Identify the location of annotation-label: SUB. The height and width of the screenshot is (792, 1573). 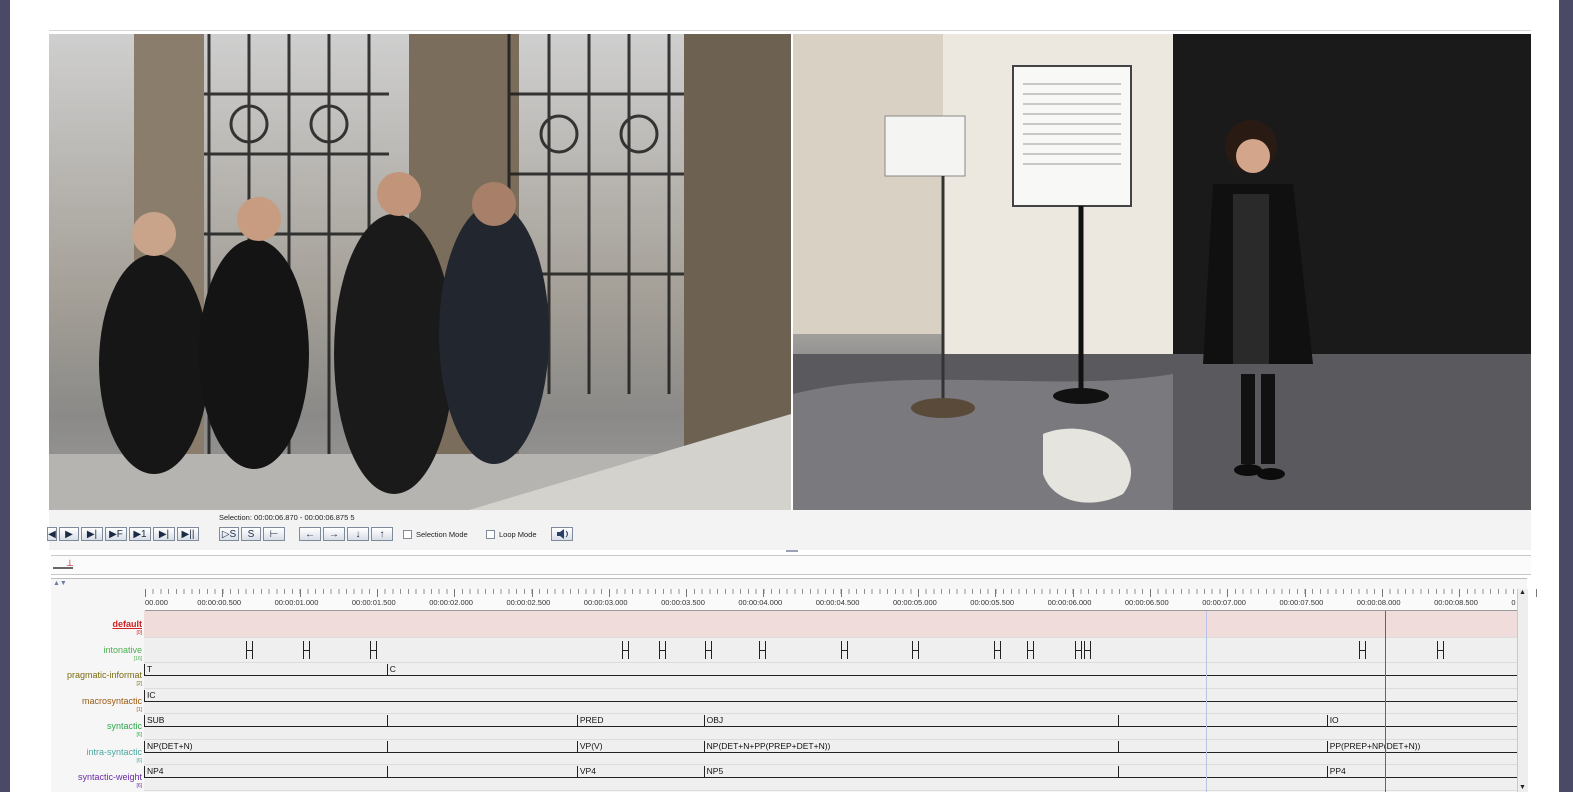
(155, 720).